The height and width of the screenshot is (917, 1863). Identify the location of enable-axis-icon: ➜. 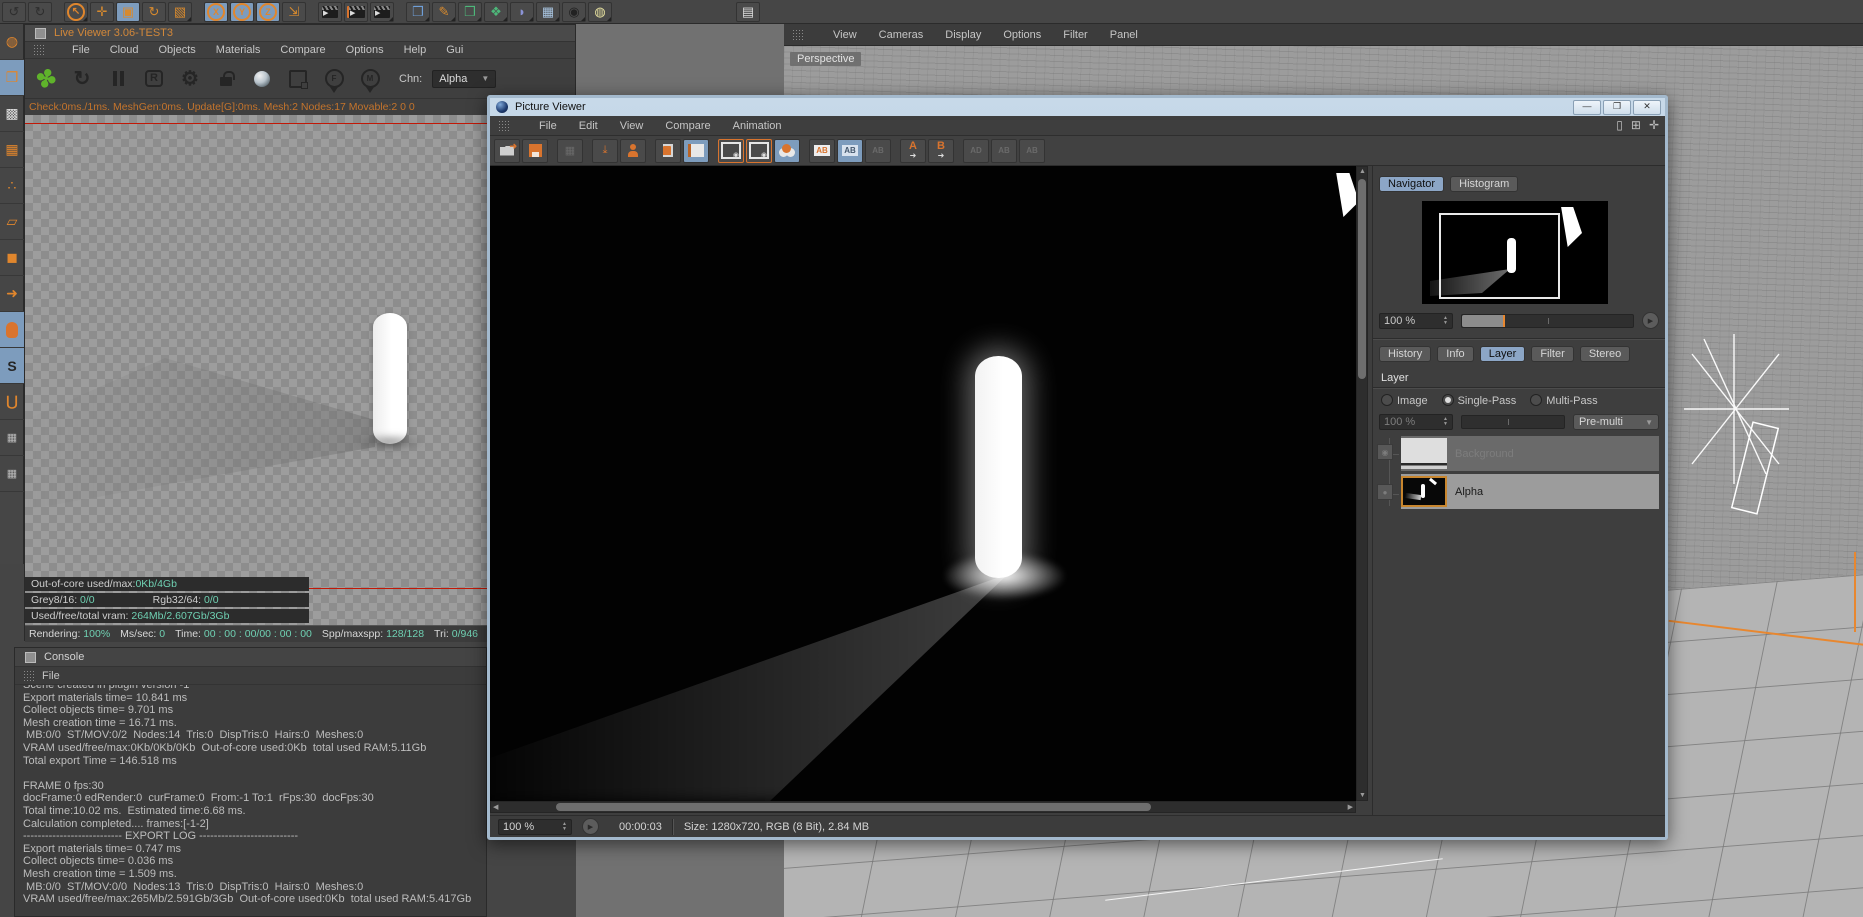
(12, 294).